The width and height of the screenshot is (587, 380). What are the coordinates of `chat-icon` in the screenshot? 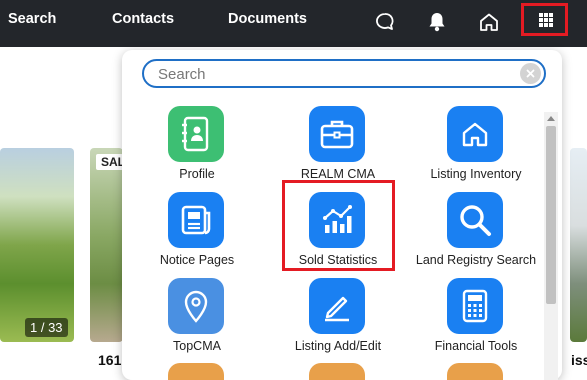 It's located at (385, 22).